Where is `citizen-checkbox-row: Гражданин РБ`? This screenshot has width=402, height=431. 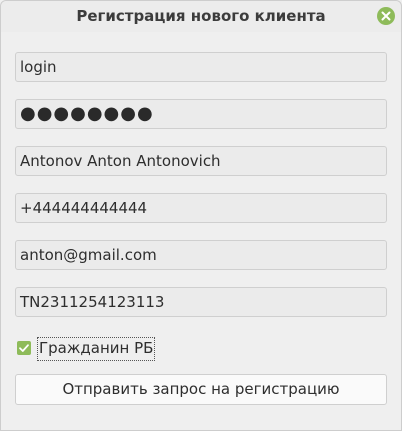 citizen-checkbox-row: Гражданин РБ is located at coordinates (117, 349).